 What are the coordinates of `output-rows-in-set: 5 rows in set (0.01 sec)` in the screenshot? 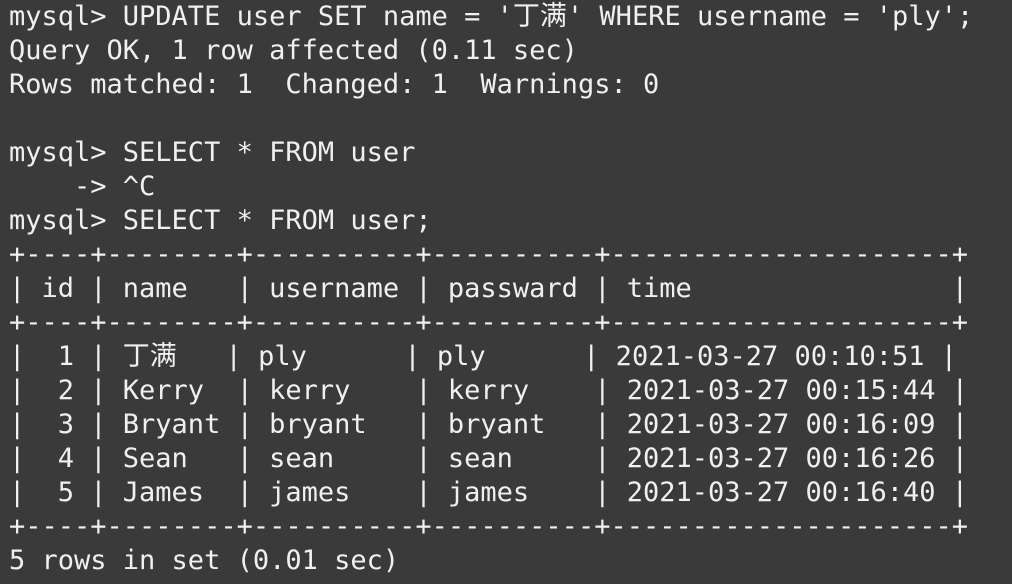 It's located at (204, 560).